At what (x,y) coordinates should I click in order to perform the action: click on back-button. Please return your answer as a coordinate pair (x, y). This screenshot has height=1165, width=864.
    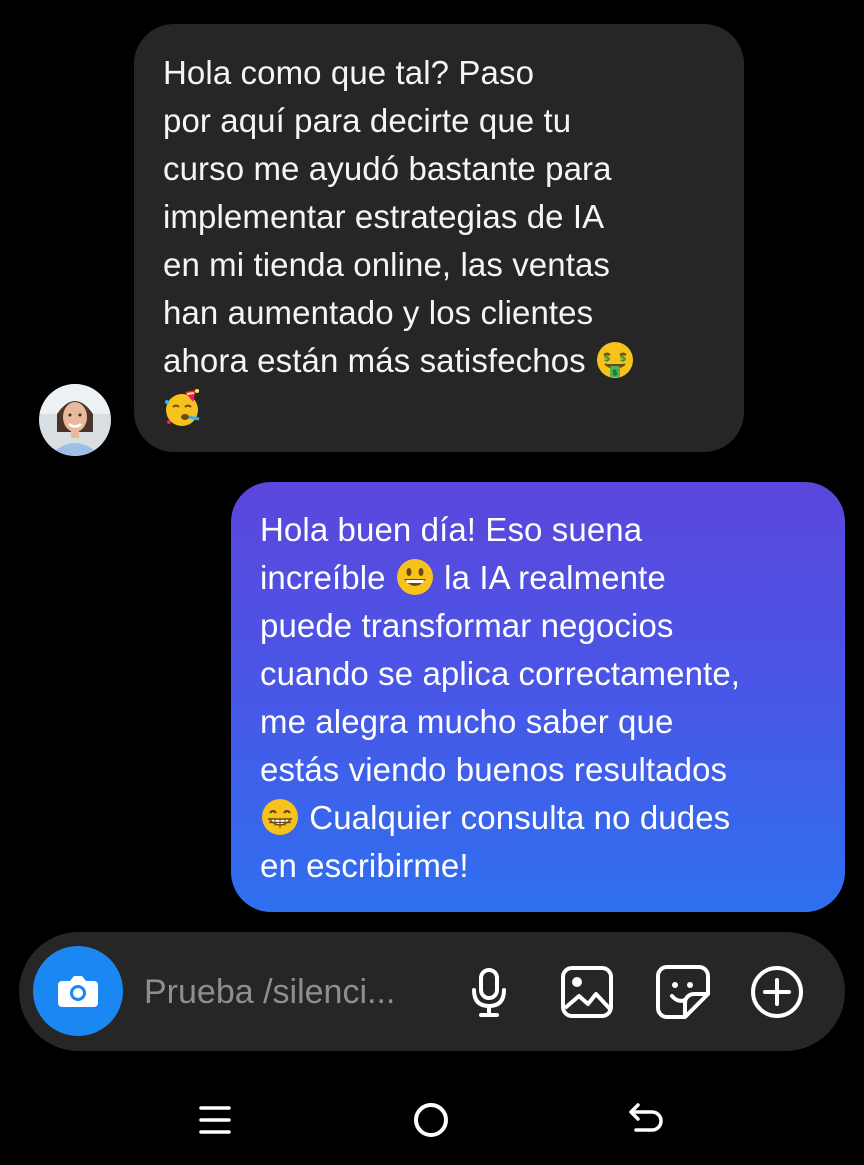
    Looking at the image, I should click on (646, 1120).